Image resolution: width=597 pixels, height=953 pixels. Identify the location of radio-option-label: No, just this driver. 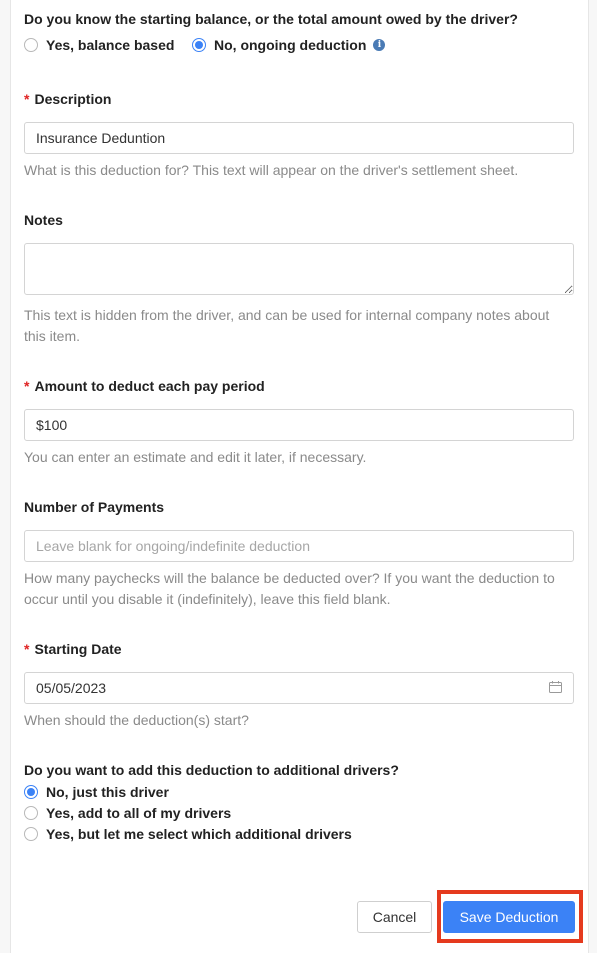
(107, 792).